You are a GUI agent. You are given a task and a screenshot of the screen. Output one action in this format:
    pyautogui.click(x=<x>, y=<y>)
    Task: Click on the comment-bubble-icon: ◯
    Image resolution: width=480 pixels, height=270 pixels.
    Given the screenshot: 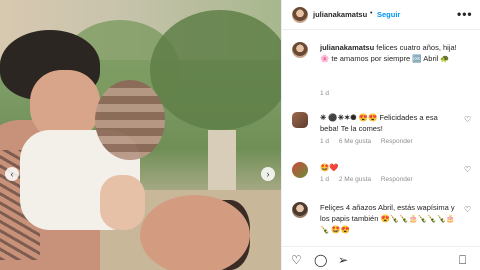 What is the action you would take?
    pyautogui.click(x=320, y=260)
    